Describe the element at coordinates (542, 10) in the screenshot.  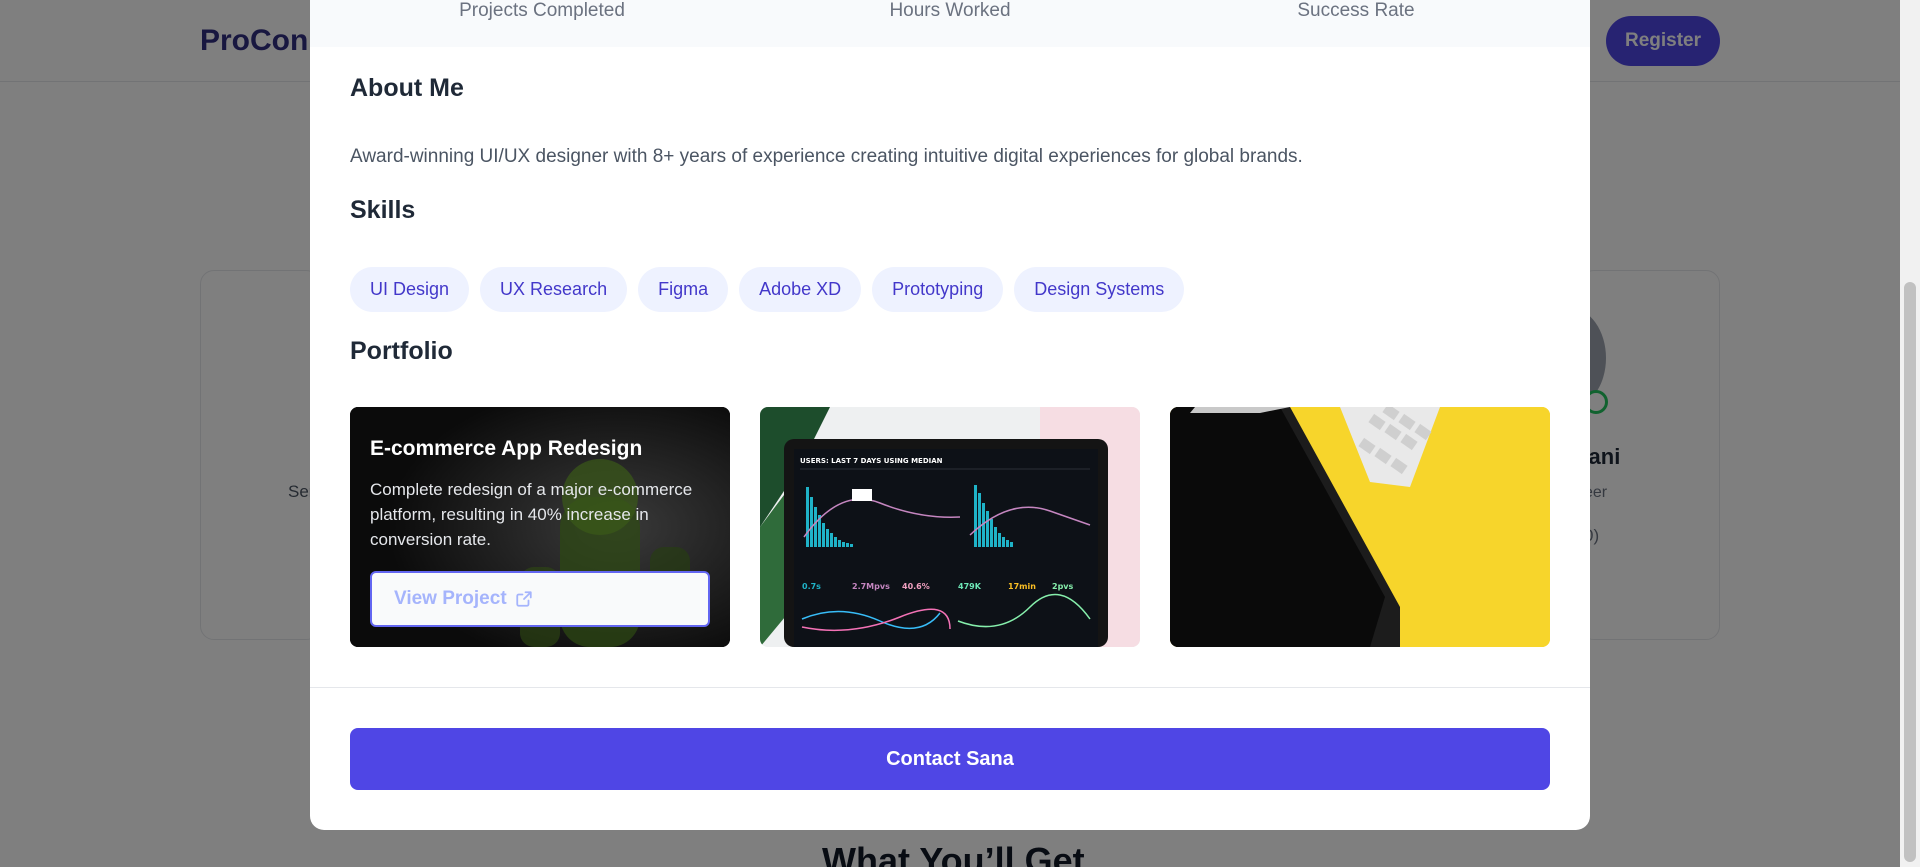
I see `stat-projects-completed-label: Projects Completed` at that location.